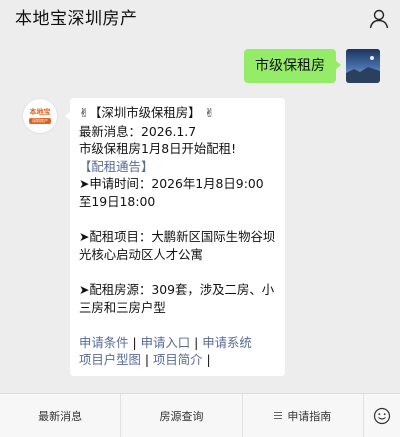  What do you see at coordinates (177, 167) in the screenshot?
I see `notice-link: 【配租通告】` at bounding box center [177, 167].